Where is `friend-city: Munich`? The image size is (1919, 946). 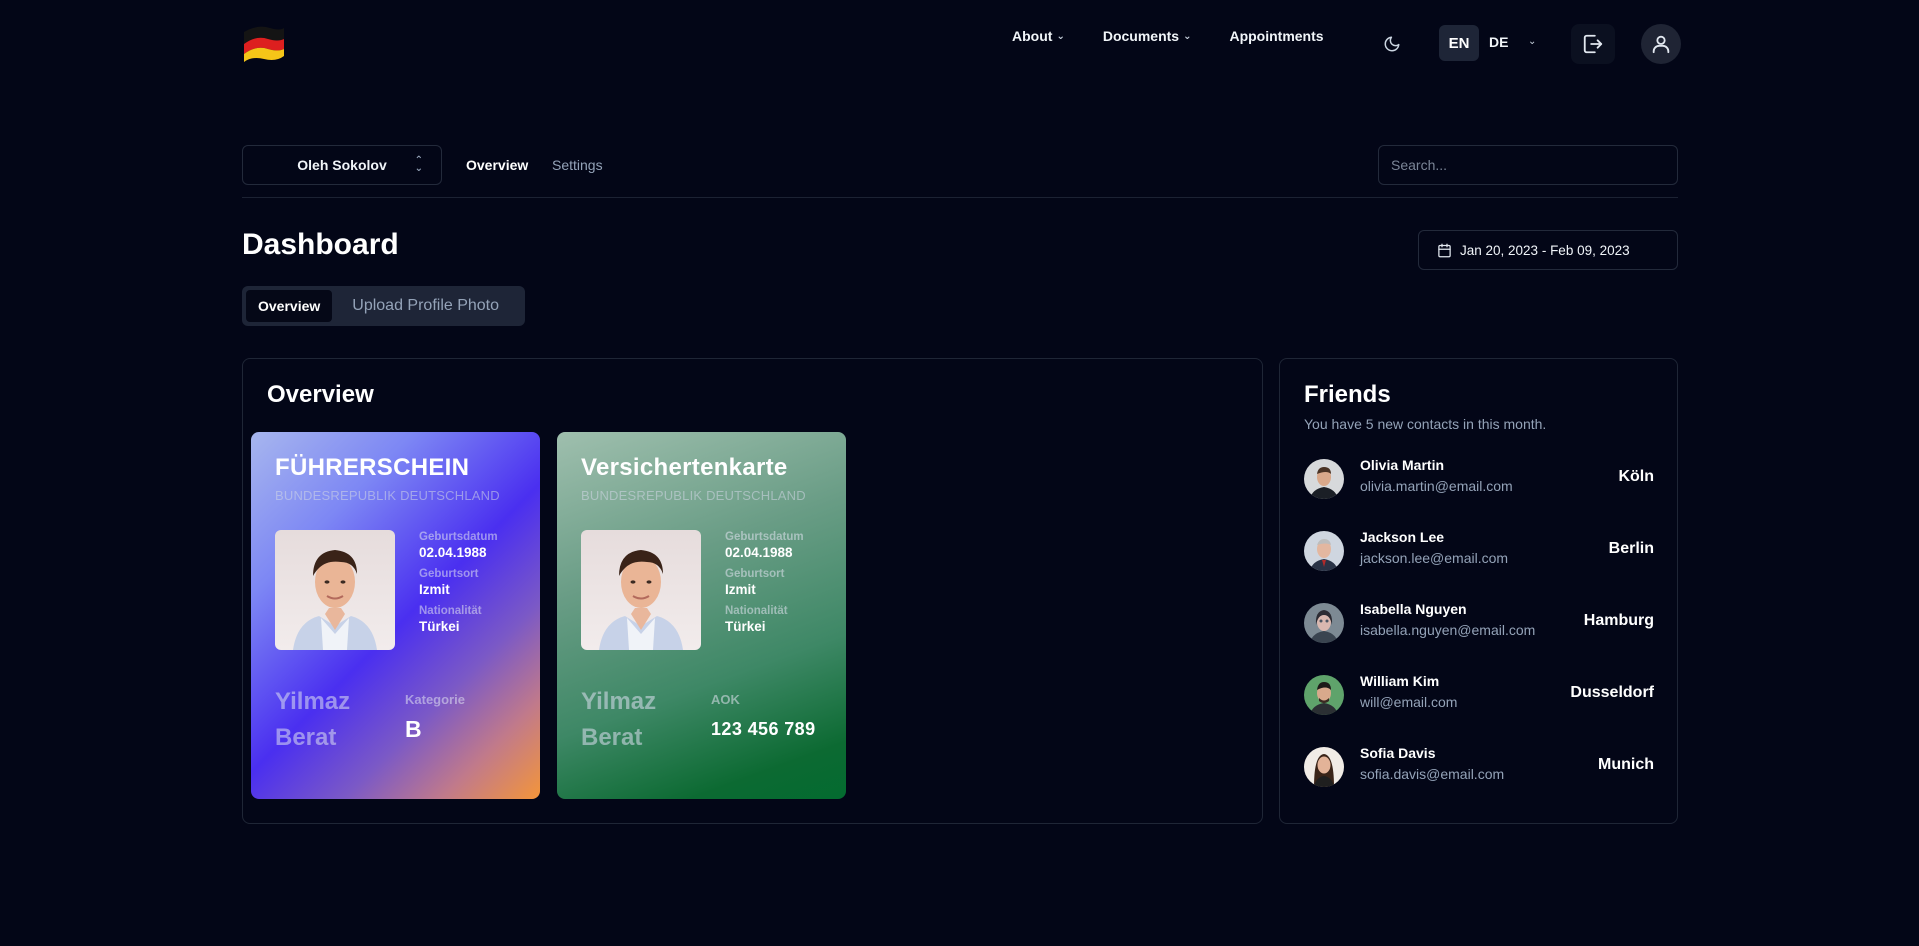 friend-city: Munich is located at coordinates (1626, 764).